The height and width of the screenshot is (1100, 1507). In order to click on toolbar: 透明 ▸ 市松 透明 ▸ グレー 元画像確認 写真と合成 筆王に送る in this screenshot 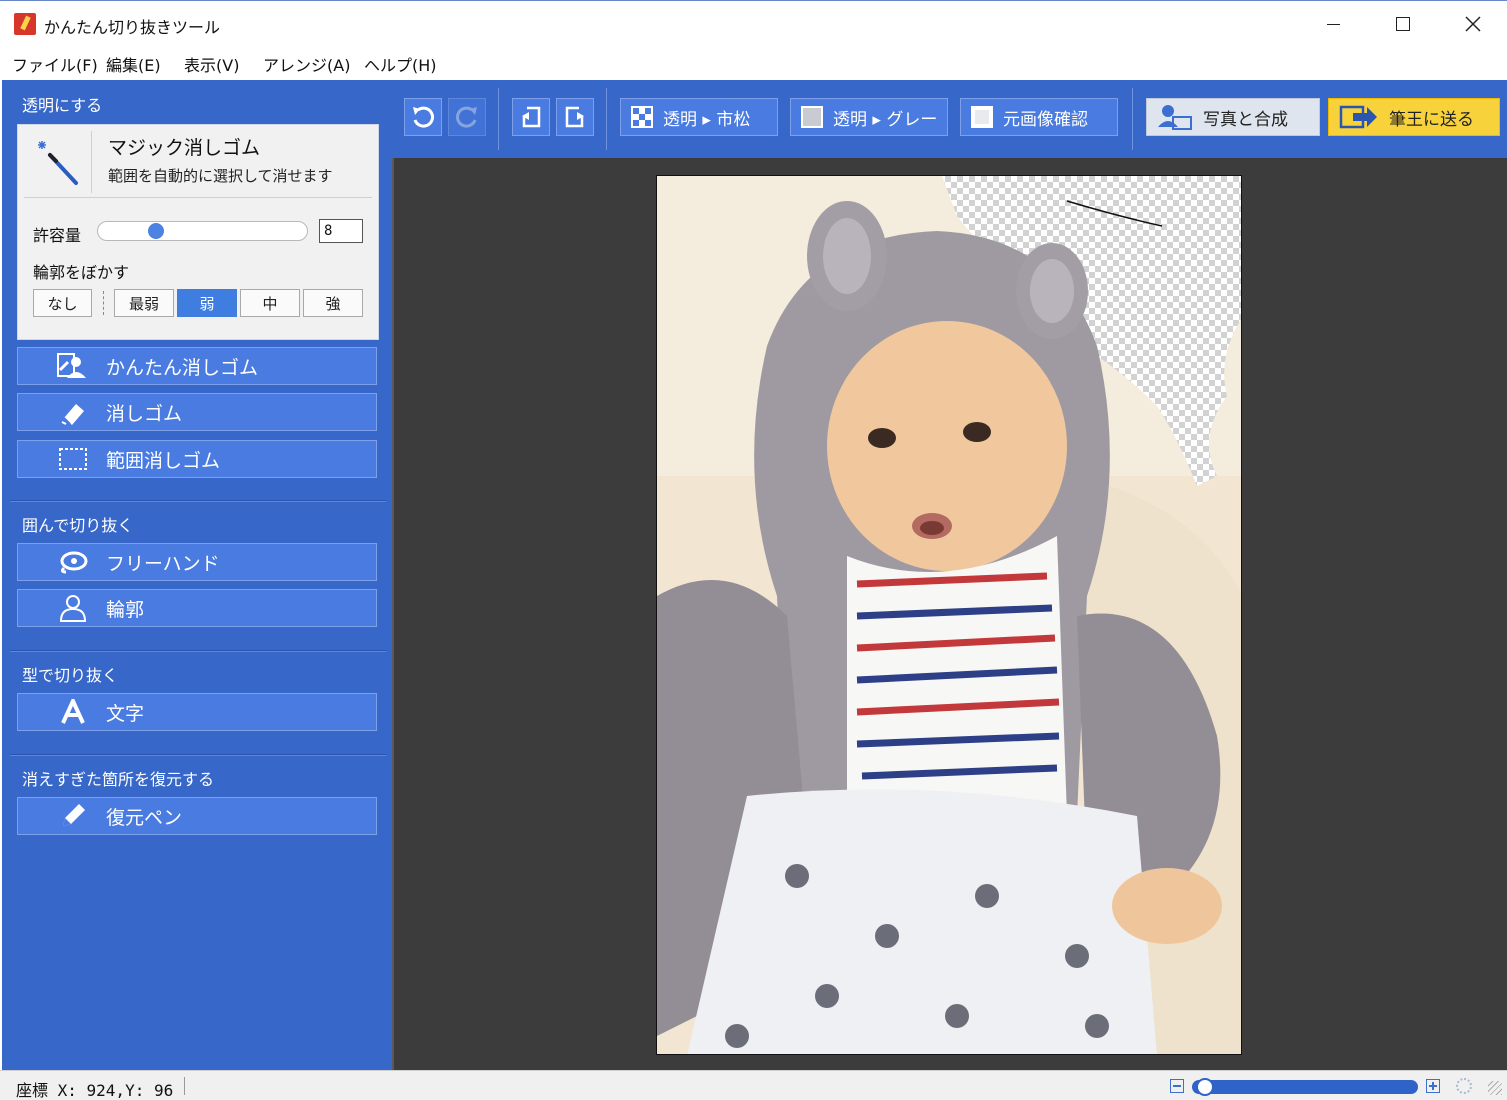, I will do `click(949, 119)`.